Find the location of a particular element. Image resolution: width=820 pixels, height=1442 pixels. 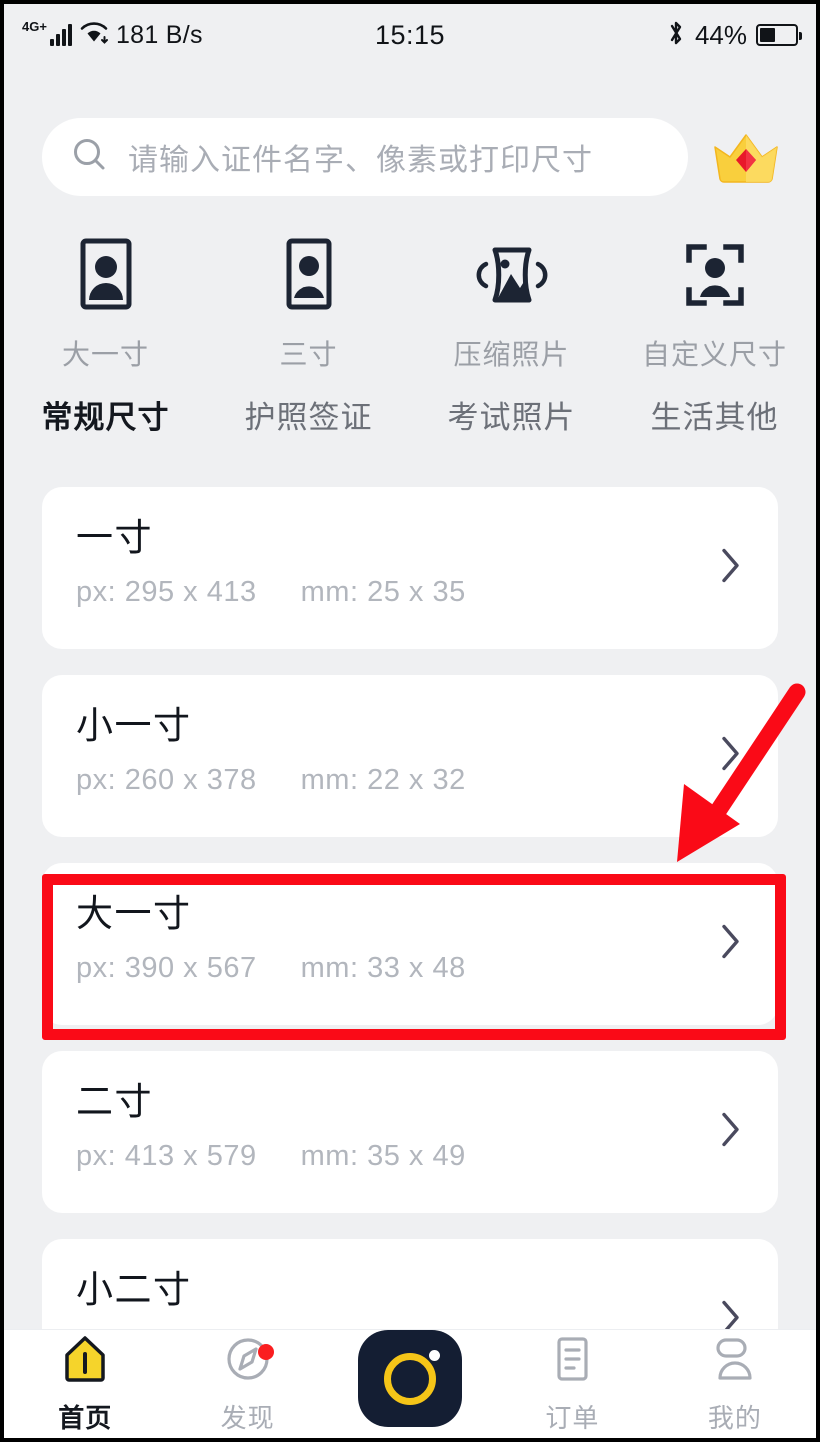

home-icon is located at coordinates (85, 1361).